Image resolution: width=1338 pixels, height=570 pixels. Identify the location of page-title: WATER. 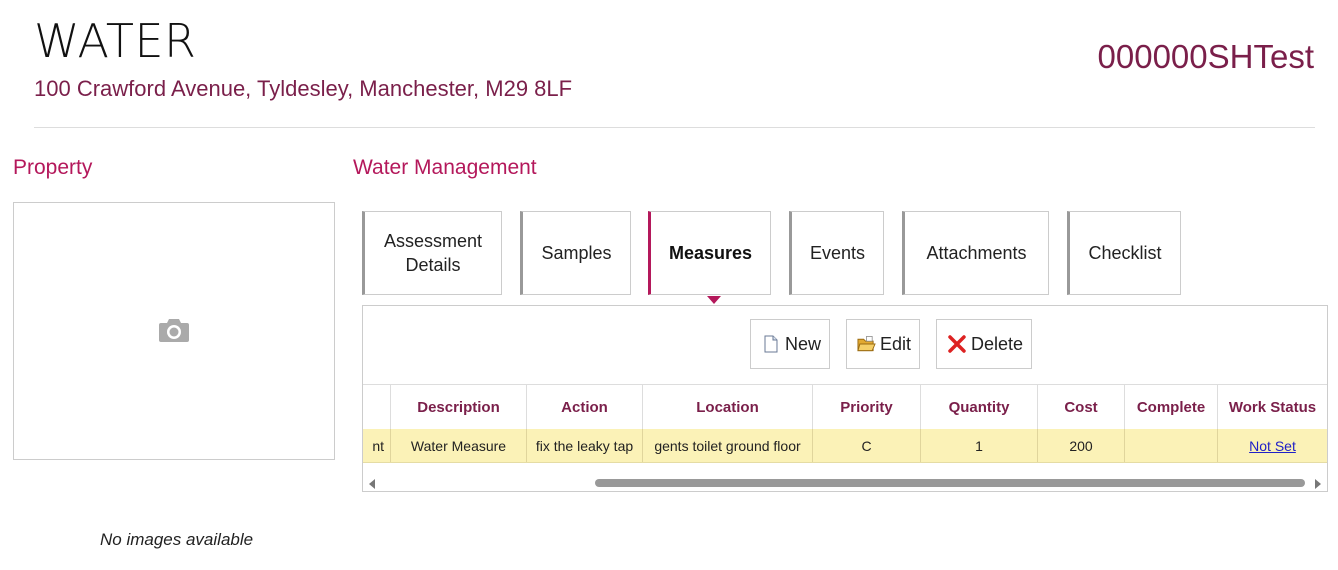
(115, 41).